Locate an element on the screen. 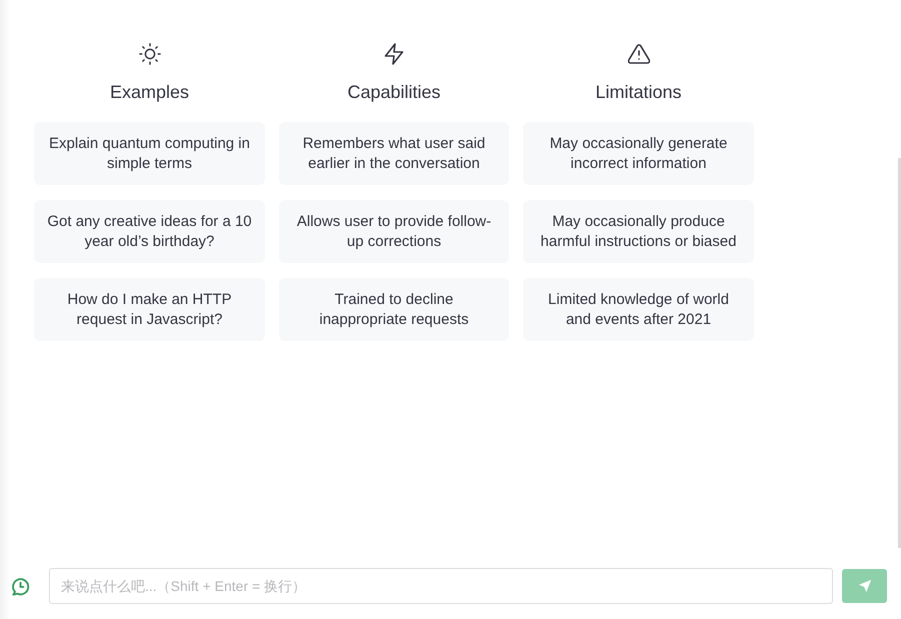 This screenshot has height=619, width=901. lightning-bolt-icon is located at coordinates (394, 54).